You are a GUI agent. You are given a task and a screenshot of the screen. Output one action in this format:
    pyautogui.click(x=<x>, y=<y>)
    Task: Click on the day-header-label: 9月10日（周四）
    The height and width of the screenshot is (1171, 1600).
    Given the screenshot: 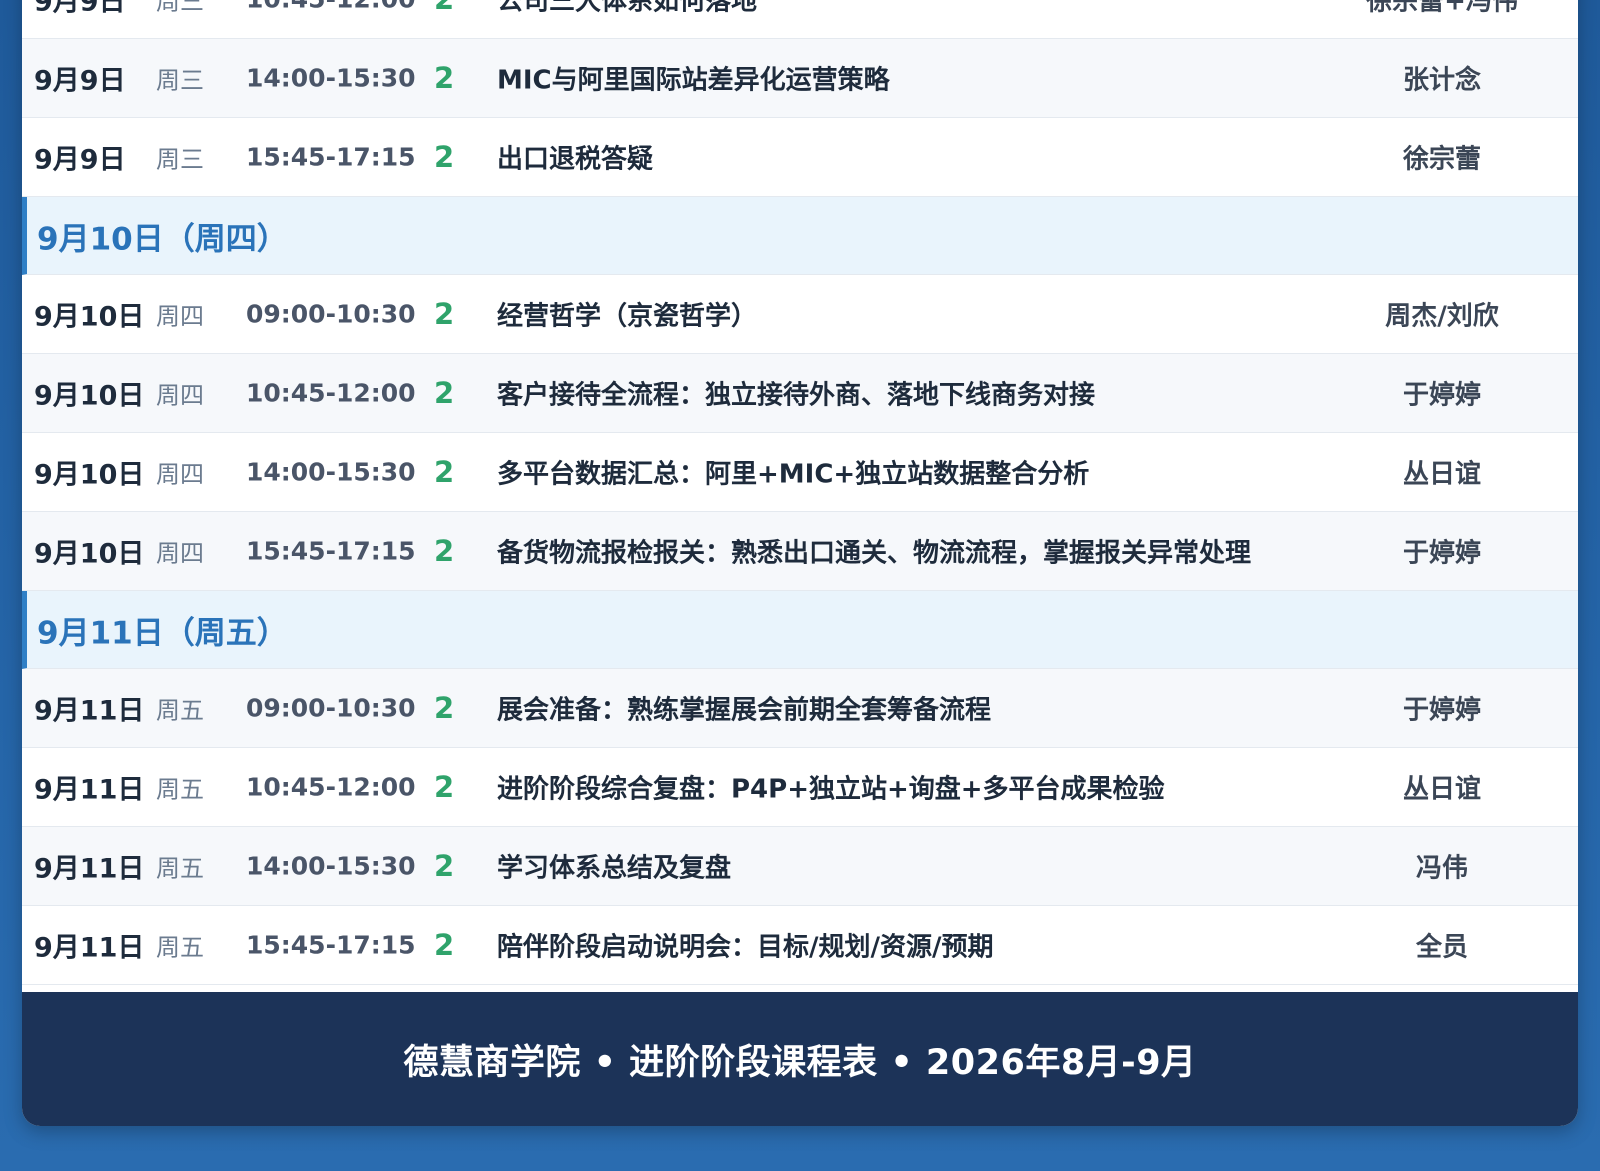 What is the action you would take?
    pyautogui.click(x=162, y=239)
    